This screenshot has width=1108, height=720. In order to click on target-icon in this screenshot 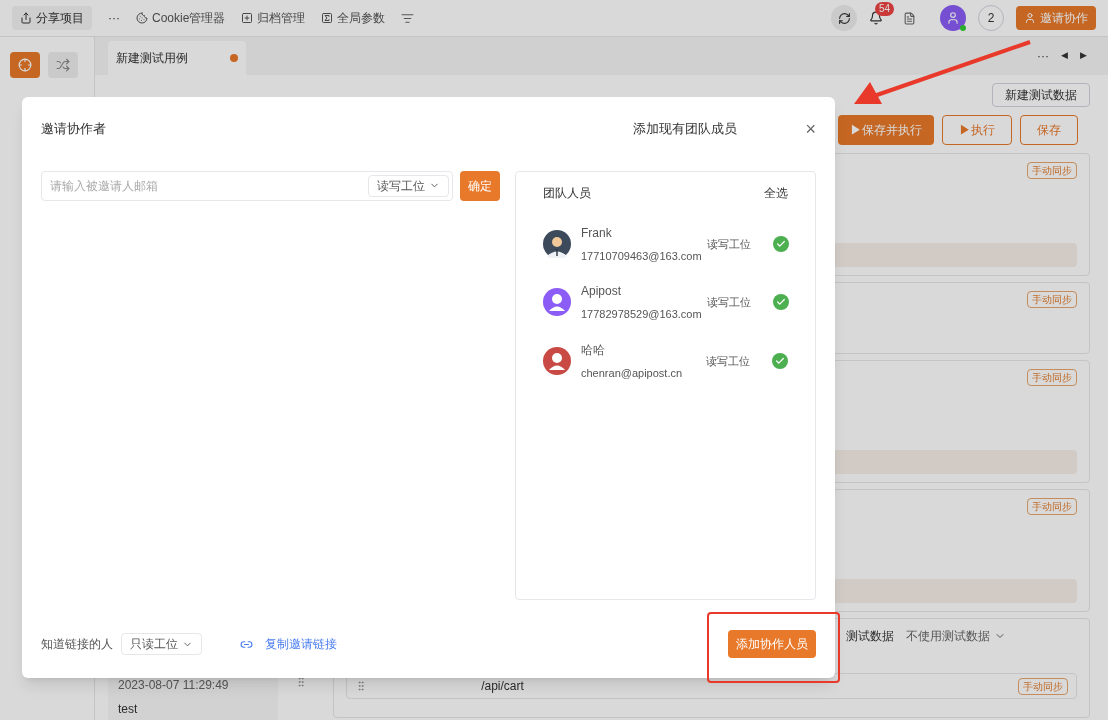, I will do `click(25, 65)`.